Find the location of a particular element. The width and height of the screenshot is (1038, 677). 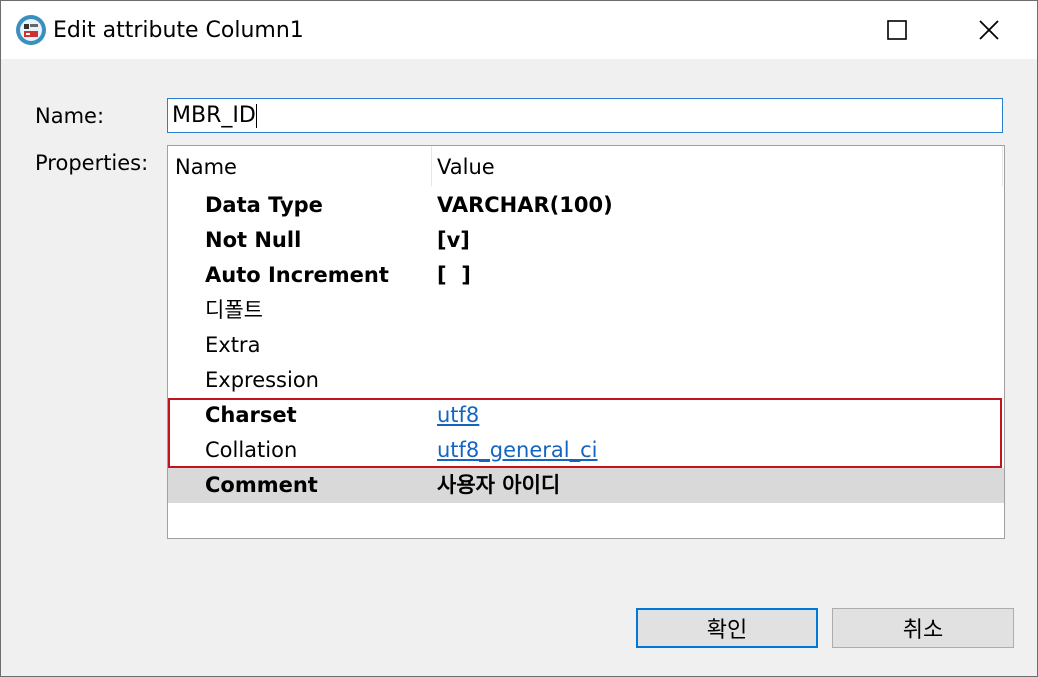

property-name: Extra is located at coordinates (233, 345).